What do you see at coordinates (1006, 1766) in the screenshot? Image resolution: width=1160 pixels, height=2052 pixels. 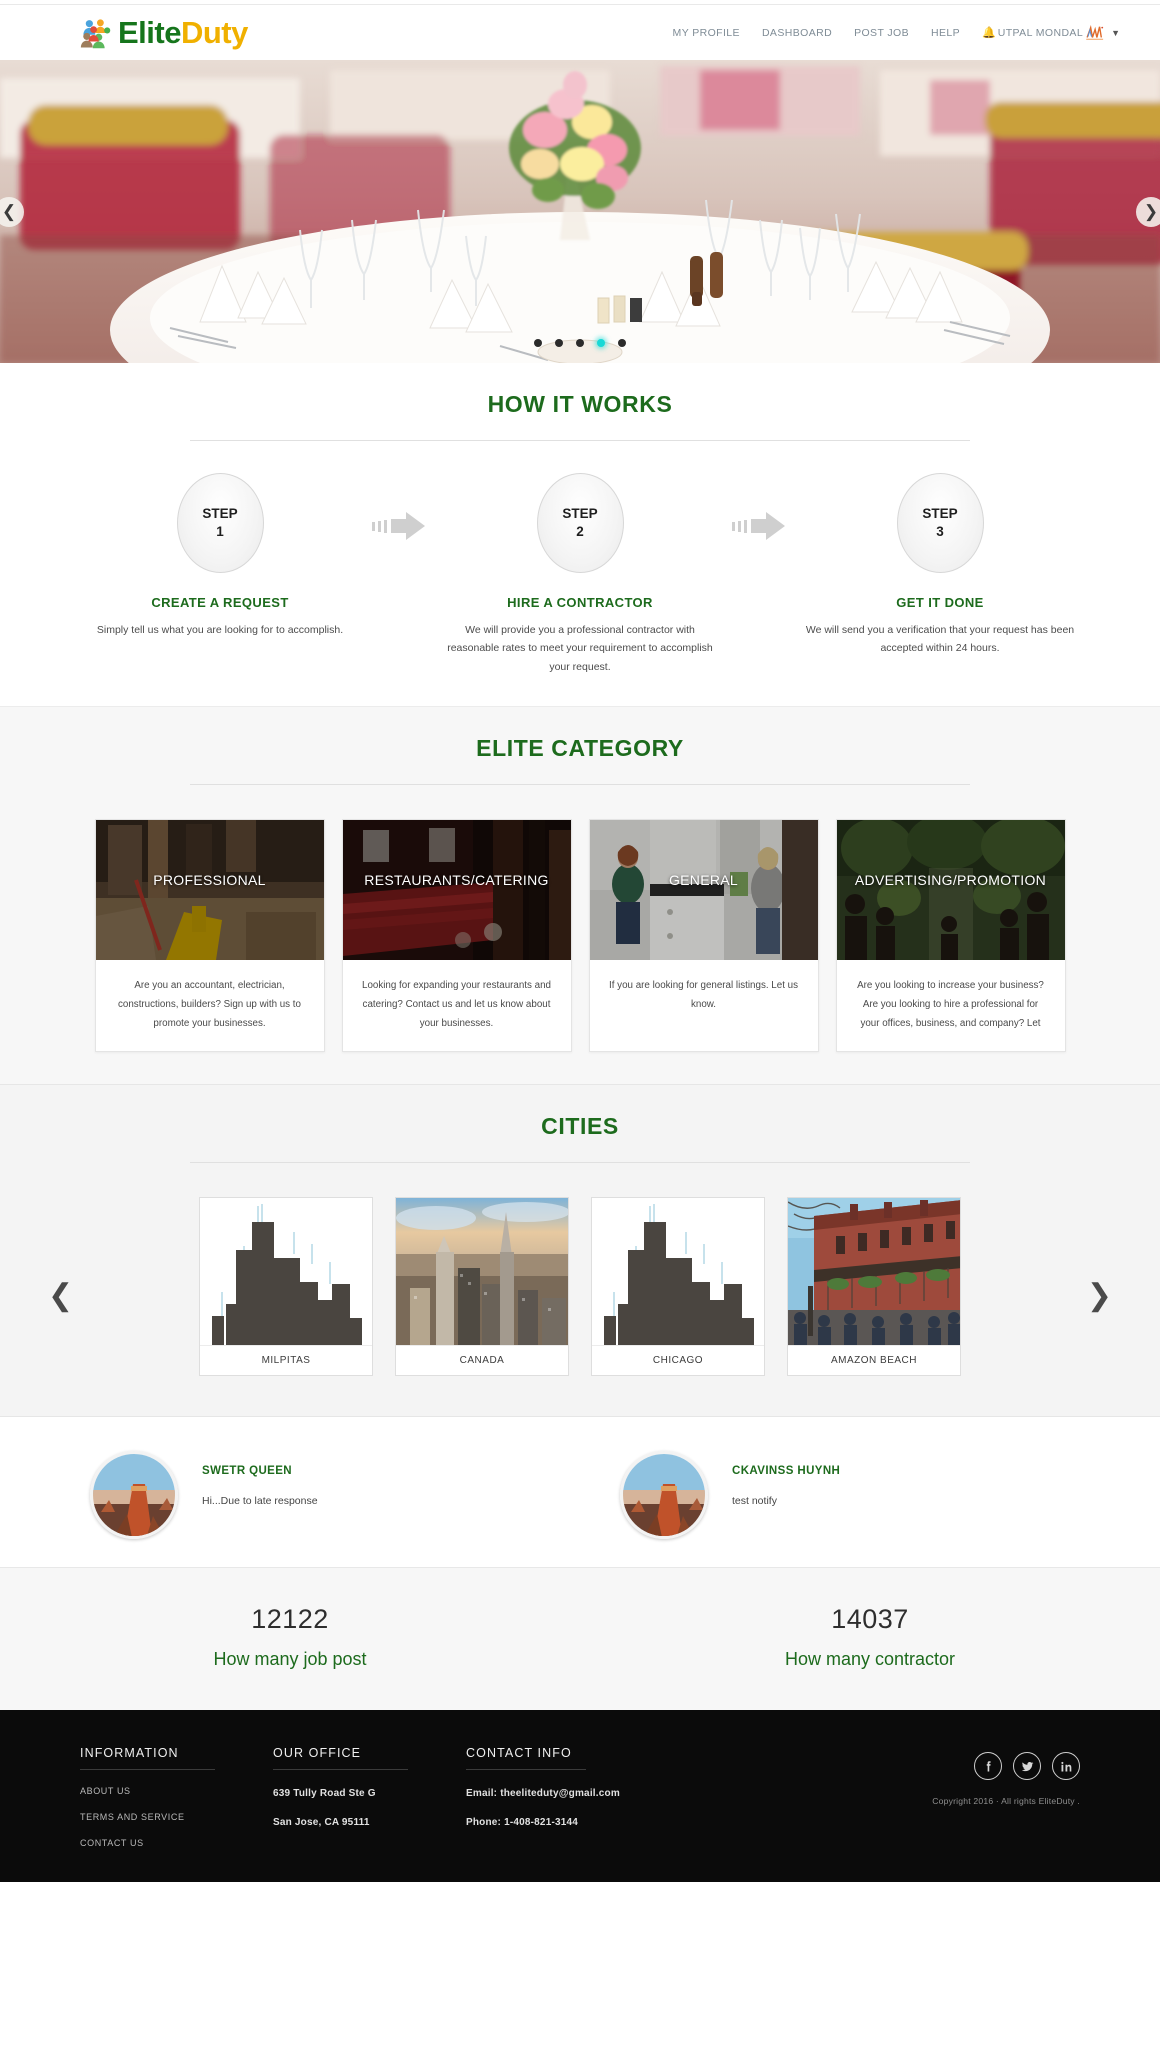 I see `social-links` at bounding box center [1006, 1766].